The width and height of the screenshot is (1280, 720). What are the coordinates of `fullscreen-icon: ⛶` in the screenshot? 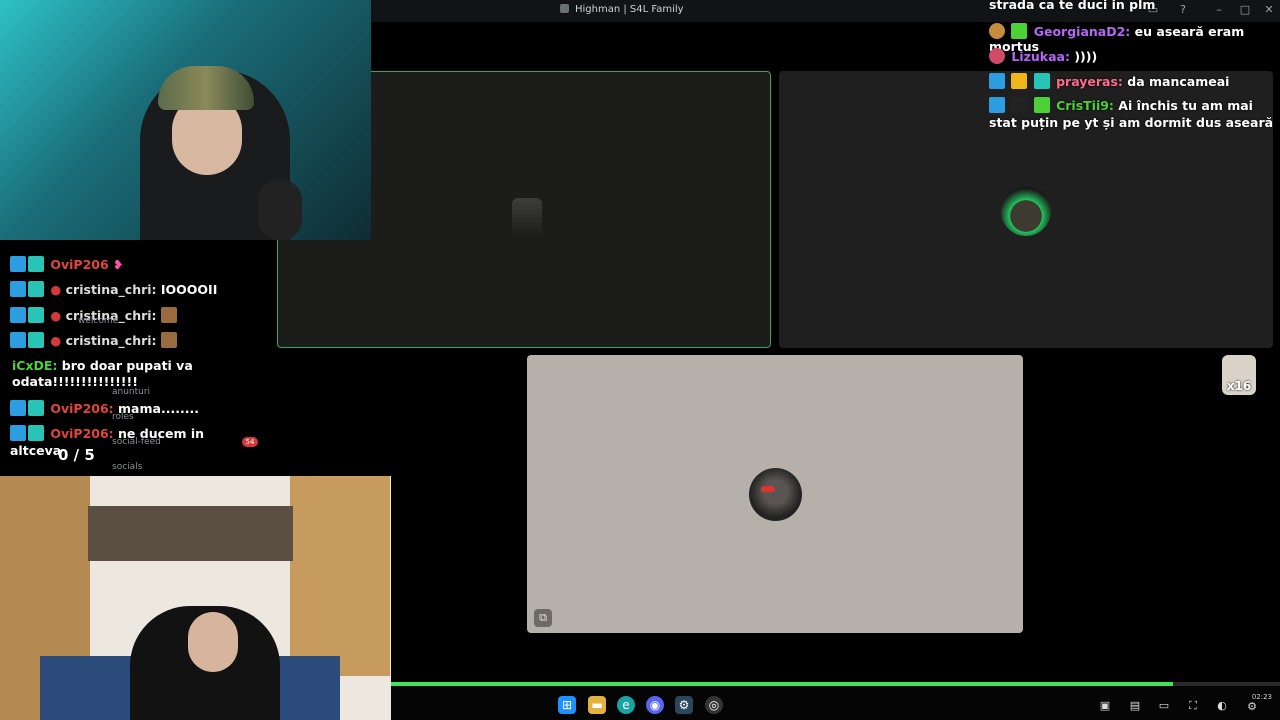 It's located at (1193, 706).